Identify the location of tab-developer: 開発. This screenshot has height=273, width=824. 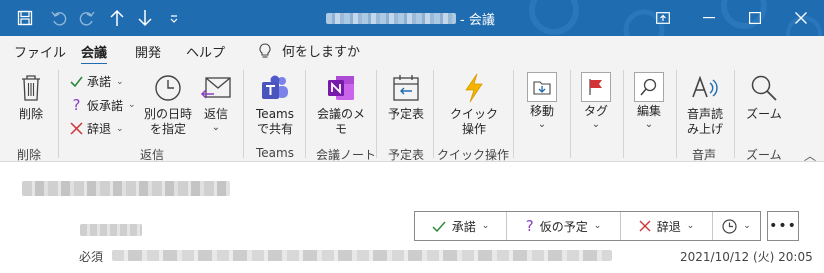
(148, 51).